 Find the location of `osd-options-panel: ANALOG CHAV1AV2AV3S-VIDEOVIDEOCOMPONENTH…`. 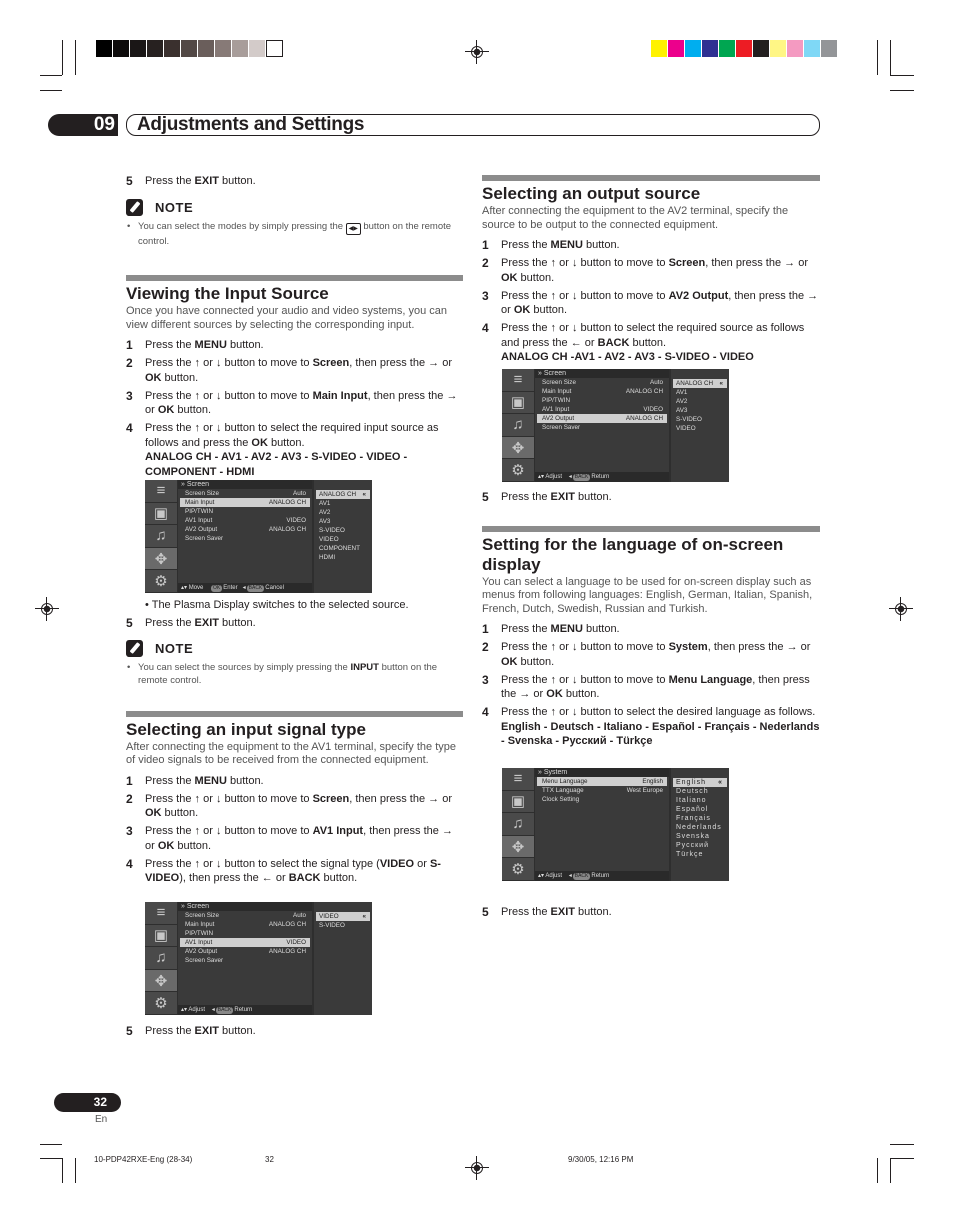

osd-options-panel: ANALOG CHAV1AV2AV3S-VIDEOVIDEOCOMPONENTH… is located at coordinates (343, 536).